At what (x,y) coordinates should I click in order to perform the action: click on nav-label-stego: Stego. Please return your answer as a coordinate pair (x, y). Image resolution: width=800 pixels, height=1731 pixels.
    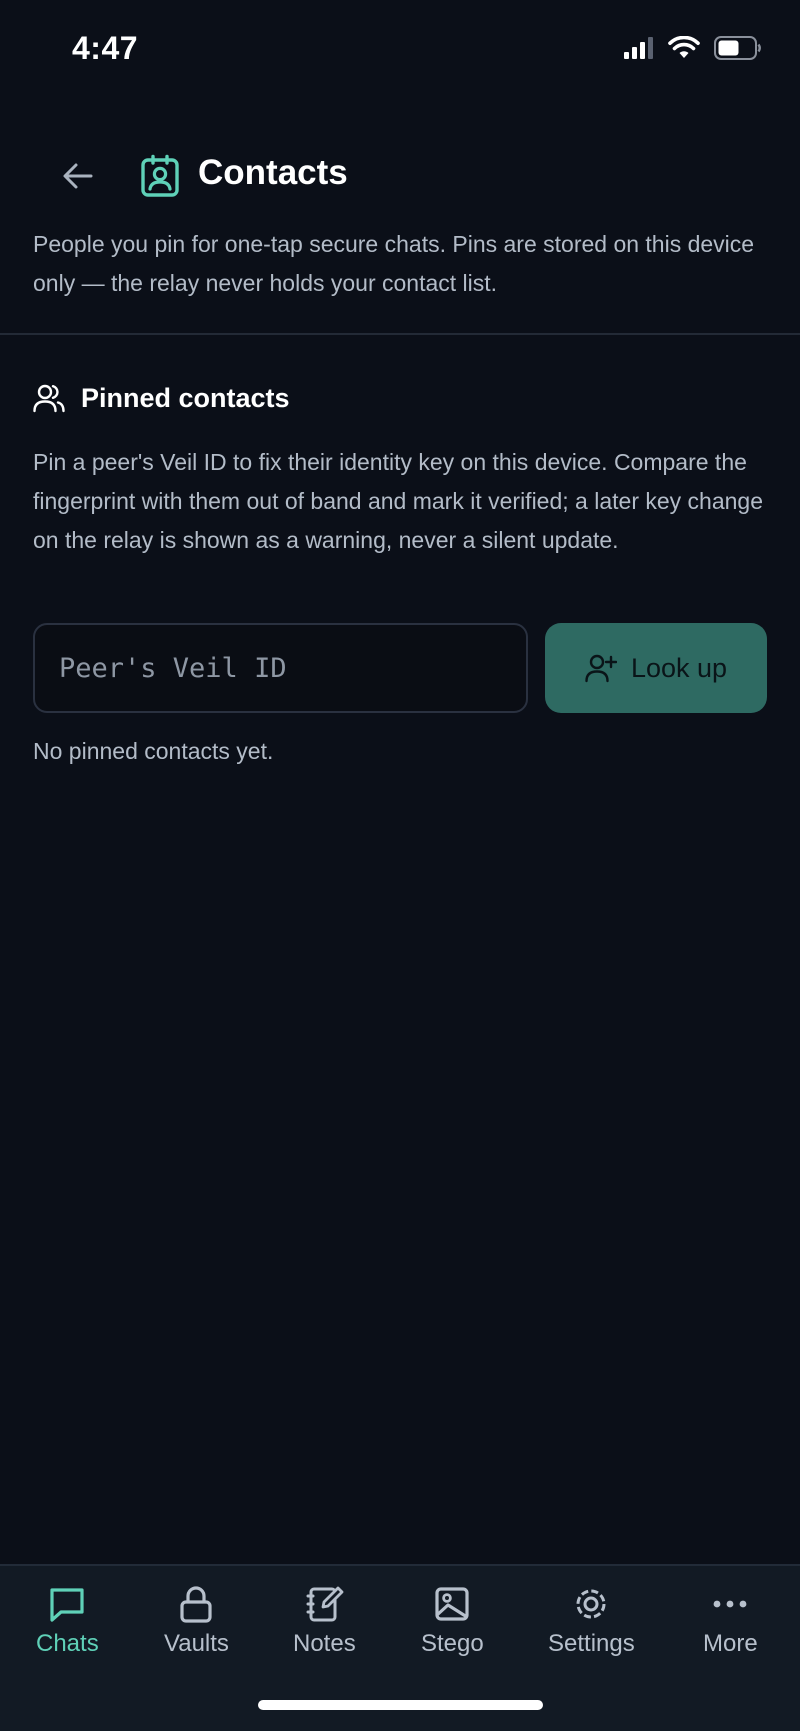
    Looking at the image, I should click on (452, 1643).